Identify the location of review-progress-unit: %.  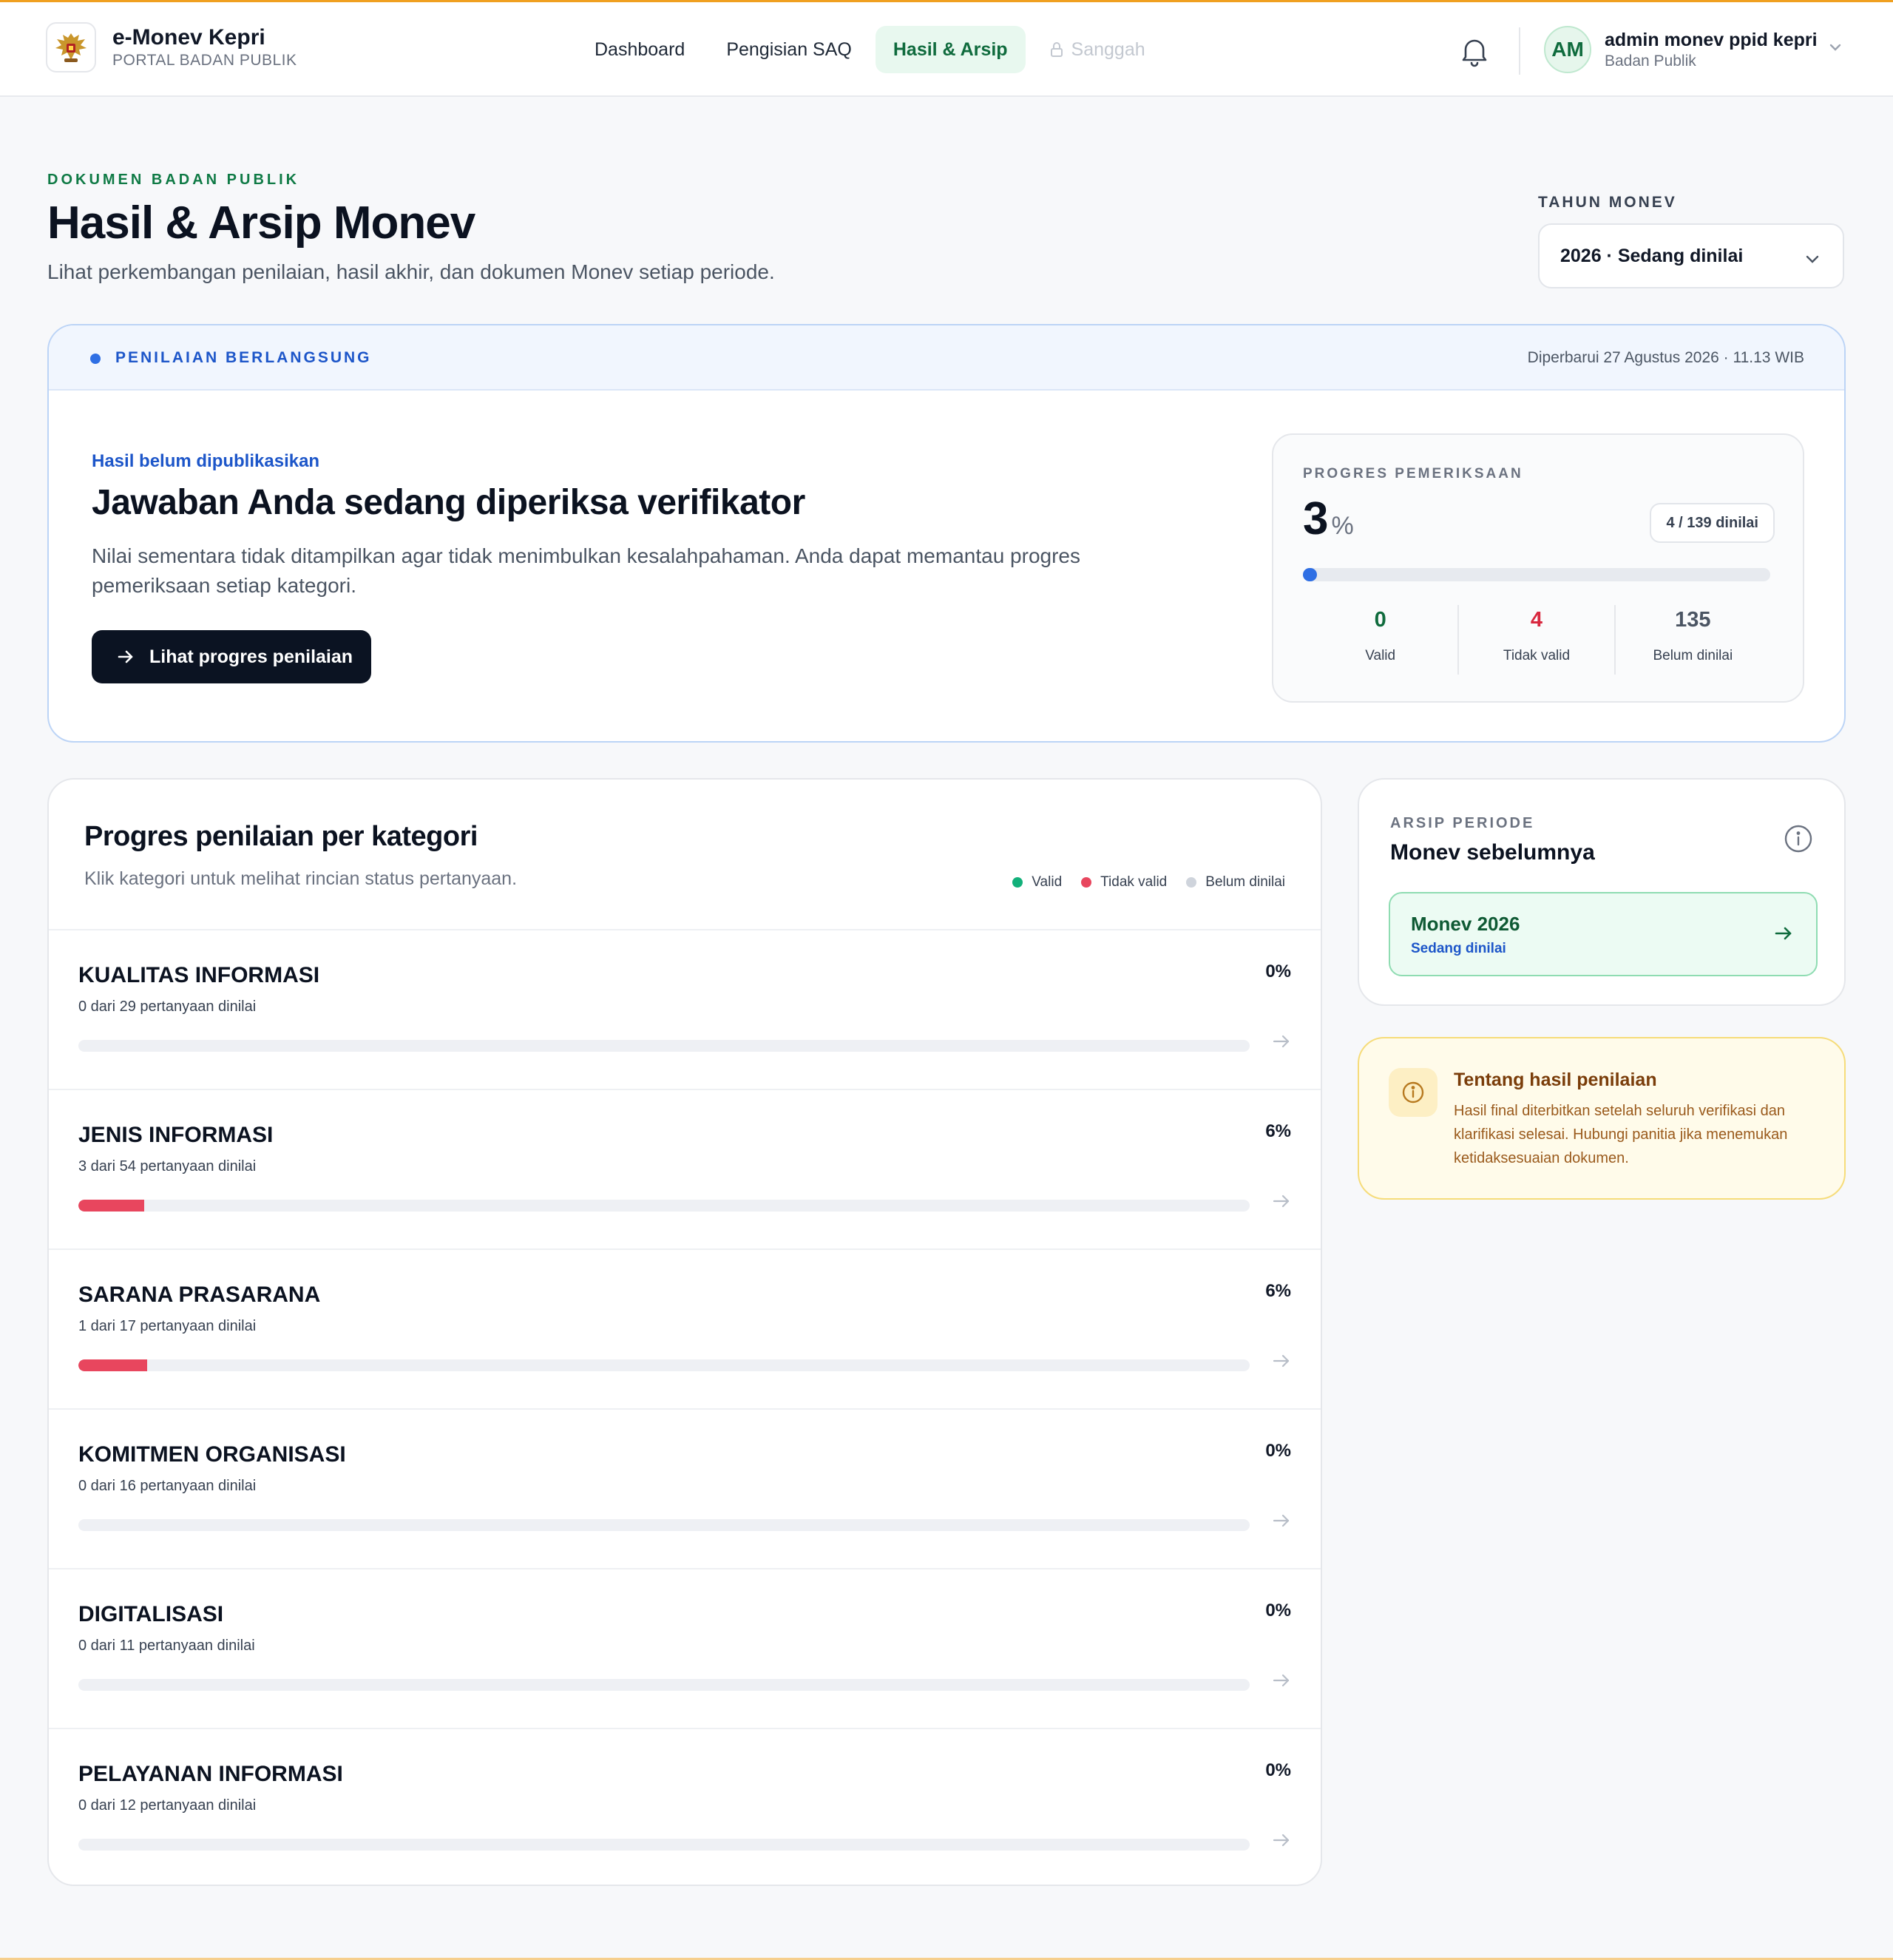
(1342, 526).